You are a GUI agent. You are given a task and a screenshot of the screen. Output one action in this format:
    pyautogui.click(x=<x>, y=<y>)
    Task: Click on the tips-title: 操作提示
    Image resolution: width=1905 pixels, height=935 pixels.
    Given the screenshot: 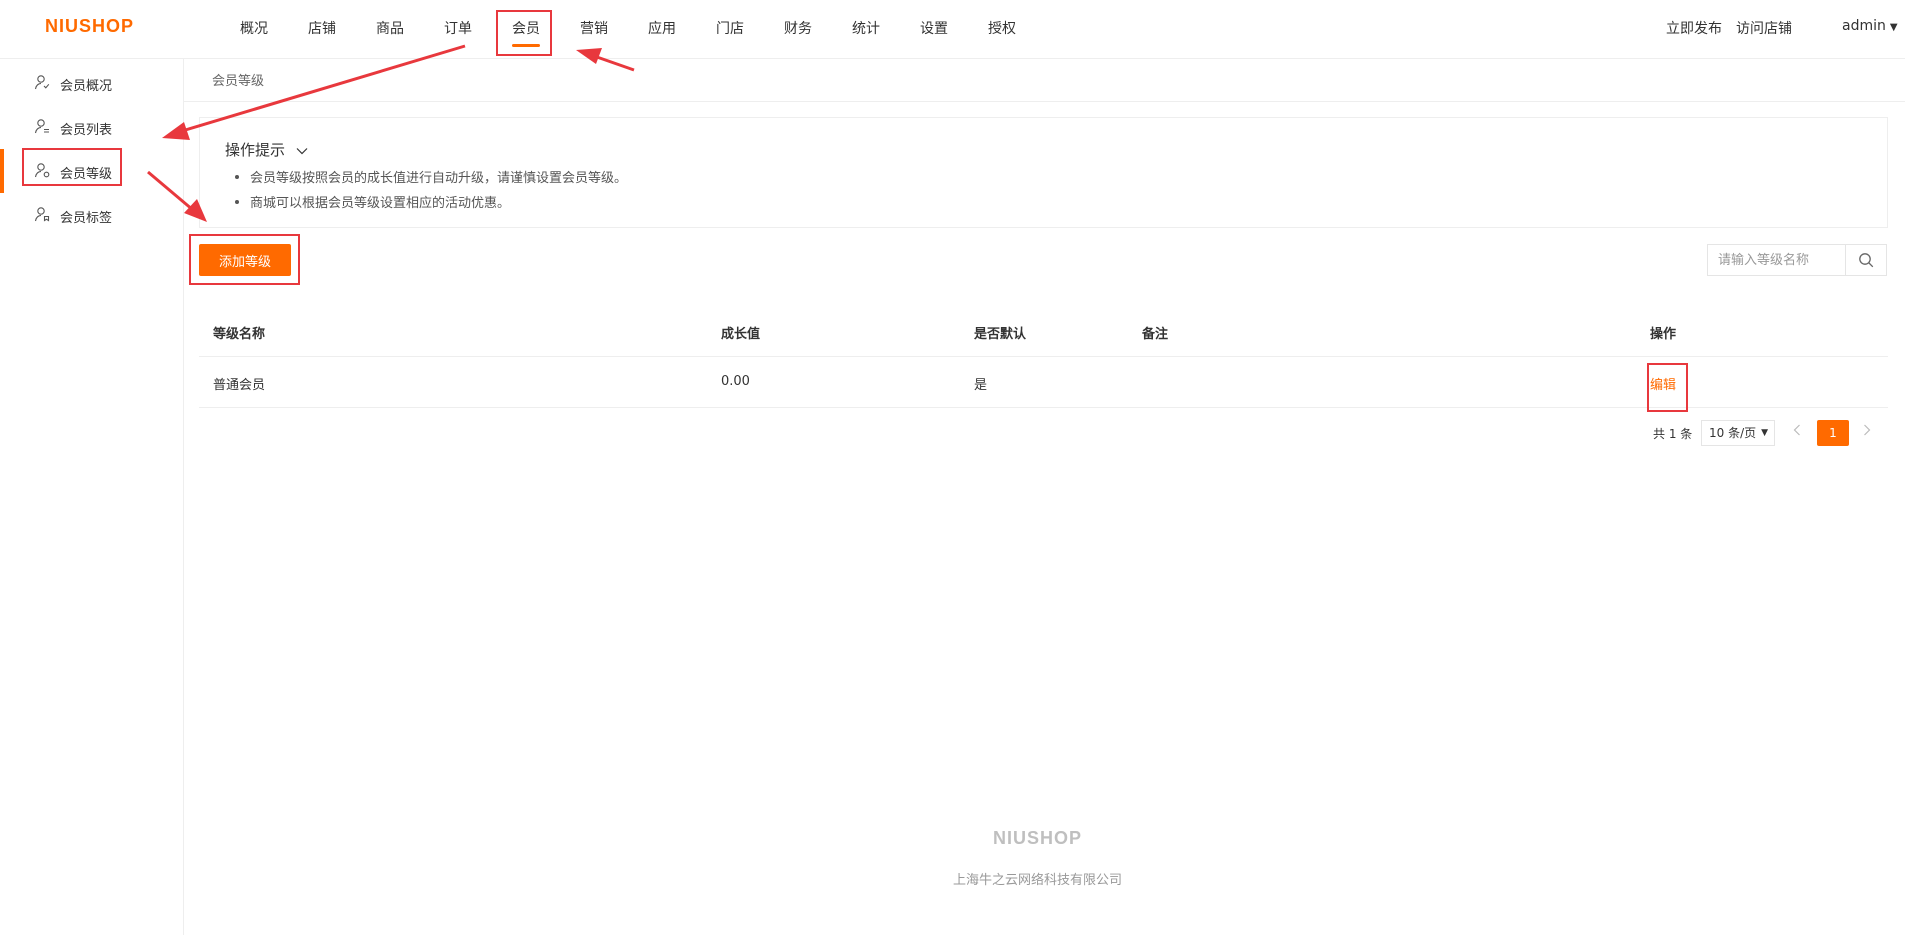 What is the action you would take?
    pyautogui.click(x=255, y=150)
    